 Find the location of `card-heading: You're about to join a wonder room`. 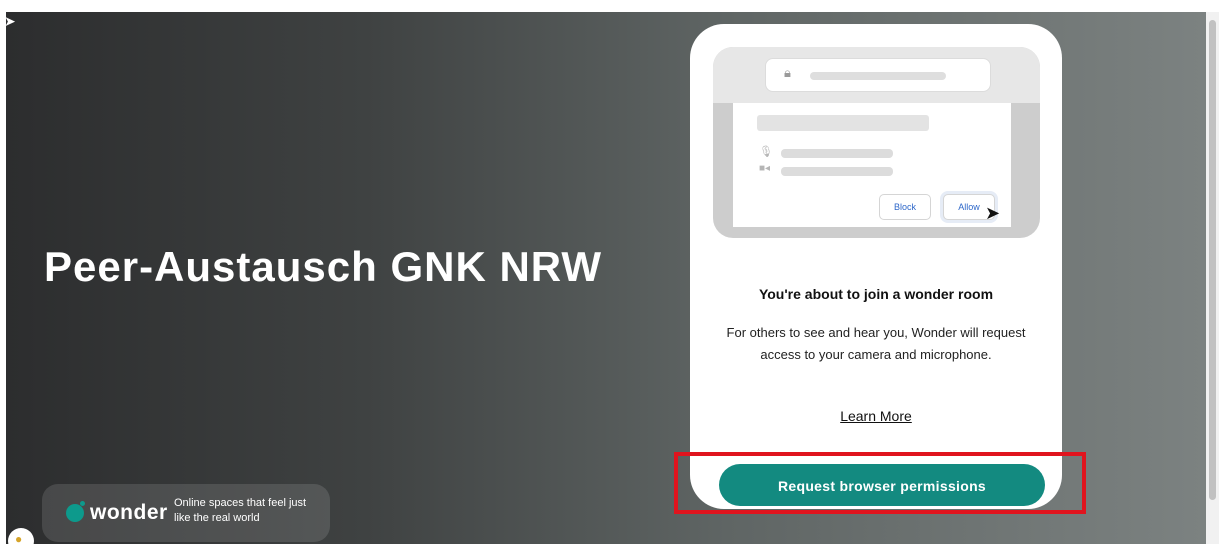

card-heading: You're about to join a wonder room is located at coordinates (876, 294).